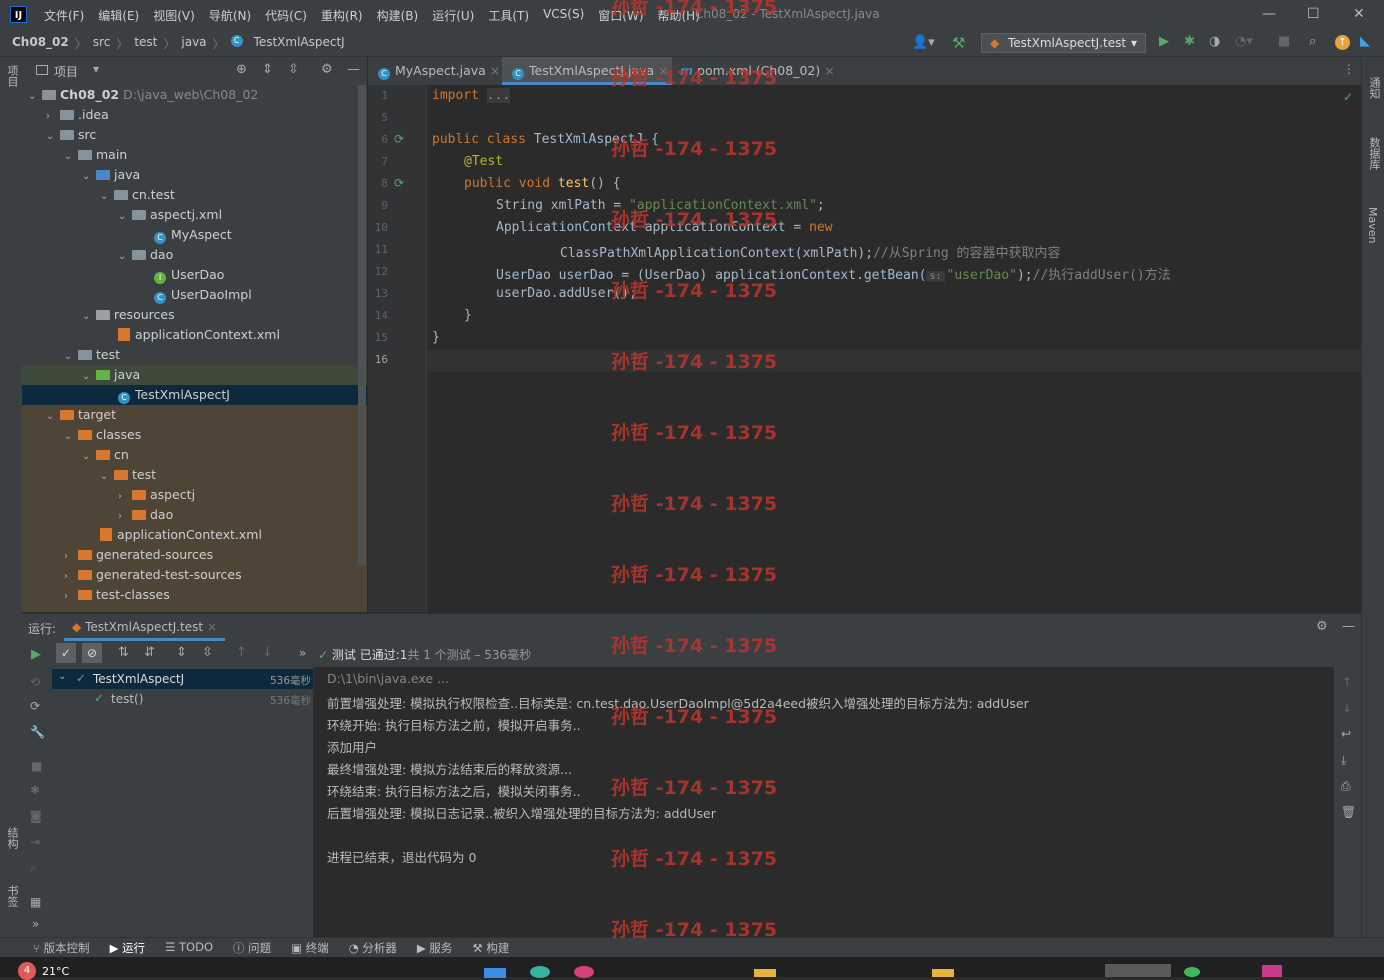 The image size is (1384, 980). What do you see at coordinates (149, 652) in the screenshot?
I see `sort-duration-icon: ⇵` at bounding box center [149, 652].